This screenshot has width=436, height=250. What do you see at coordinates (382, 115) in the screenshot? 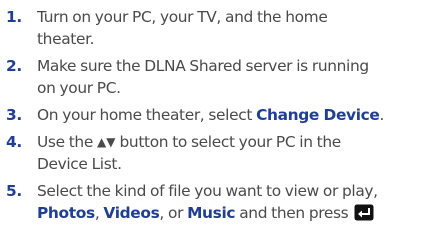
I see `step-text-part: .` at bounding box center [382, 115].